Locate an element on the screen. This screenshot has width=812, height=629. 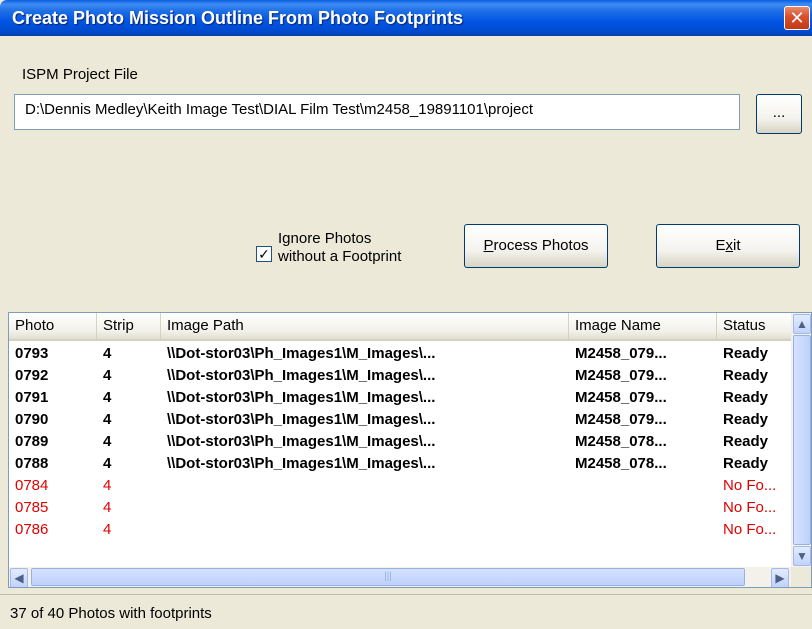
checkmark-icon: ✓ is located at coordinates (264, 254).